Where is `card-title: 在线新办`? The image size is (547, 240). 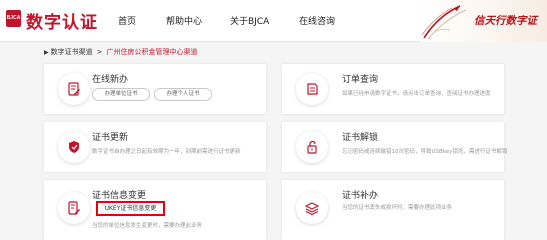
card-title: 在线新办 is located at coordinates (110, 80).